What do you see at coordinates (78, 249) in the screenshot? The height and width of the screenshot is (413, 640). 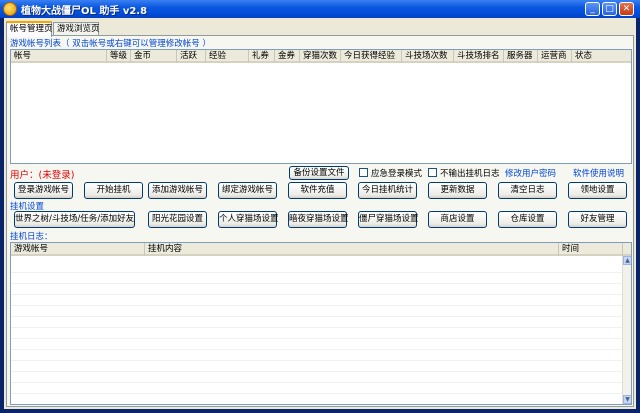 I see `column-log-account: 游戏帐号` at bounding box center [78, 249].